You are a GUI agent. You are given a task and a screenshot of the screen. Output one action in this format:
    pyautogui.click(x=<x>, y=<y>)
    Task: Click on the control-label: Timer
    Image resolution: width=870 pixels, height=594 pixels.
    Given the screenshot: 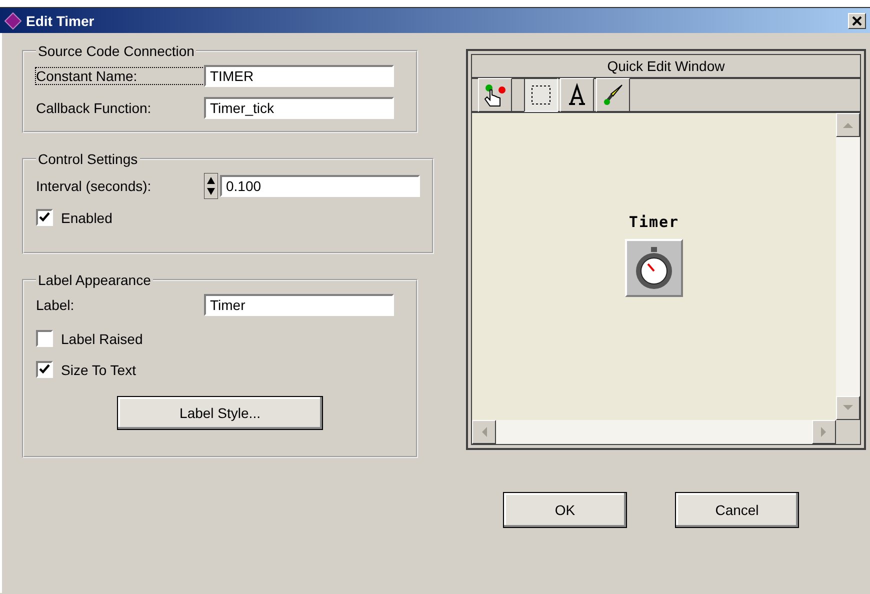 What is the action you would take?
    pyautogui.click(x=654, y=222)
    